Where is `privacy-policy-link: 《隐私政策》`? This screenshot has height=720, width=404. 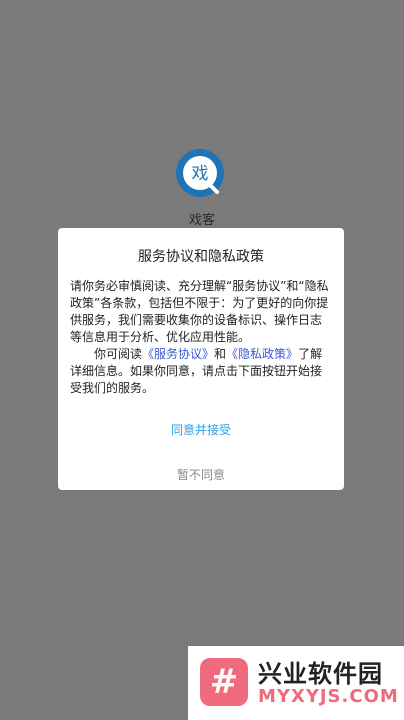 privacy-policy-link: 《隐私政策》 is located at coordinates (262, 354).